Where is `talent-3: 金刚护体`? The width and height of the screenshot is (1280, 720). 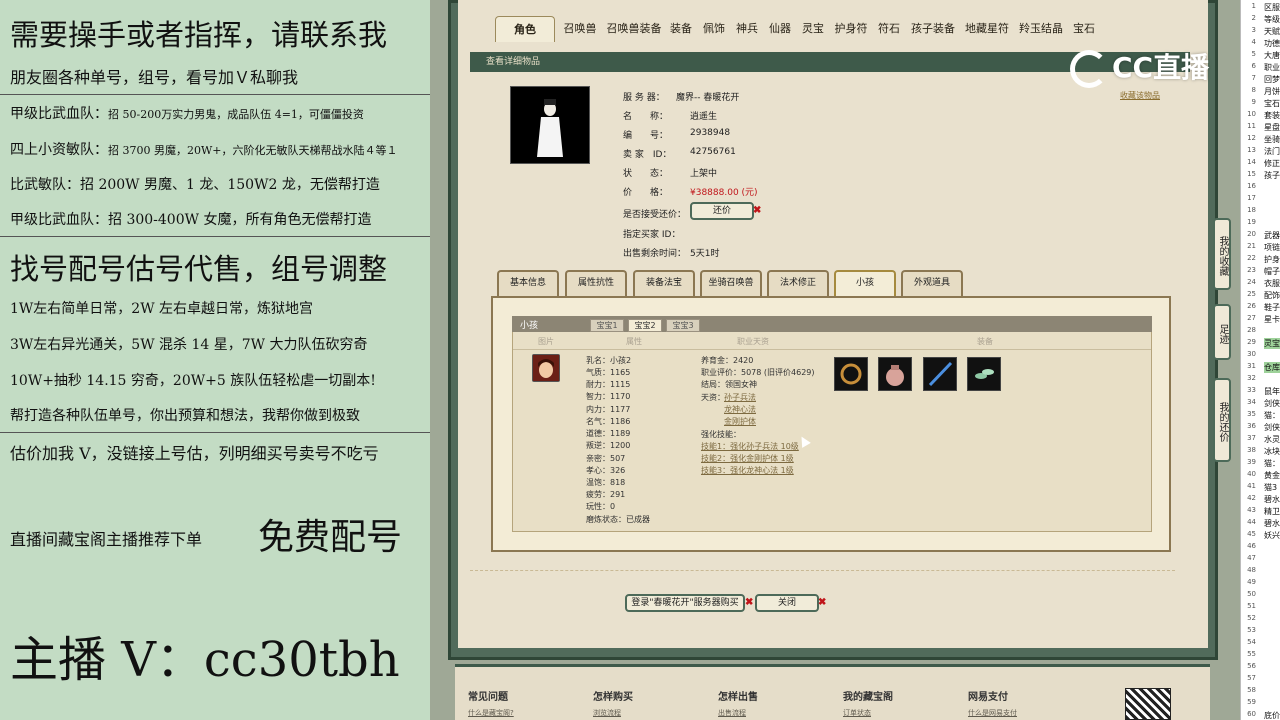
talent-3: 金刚护体 is located at coordinates (740, 421).